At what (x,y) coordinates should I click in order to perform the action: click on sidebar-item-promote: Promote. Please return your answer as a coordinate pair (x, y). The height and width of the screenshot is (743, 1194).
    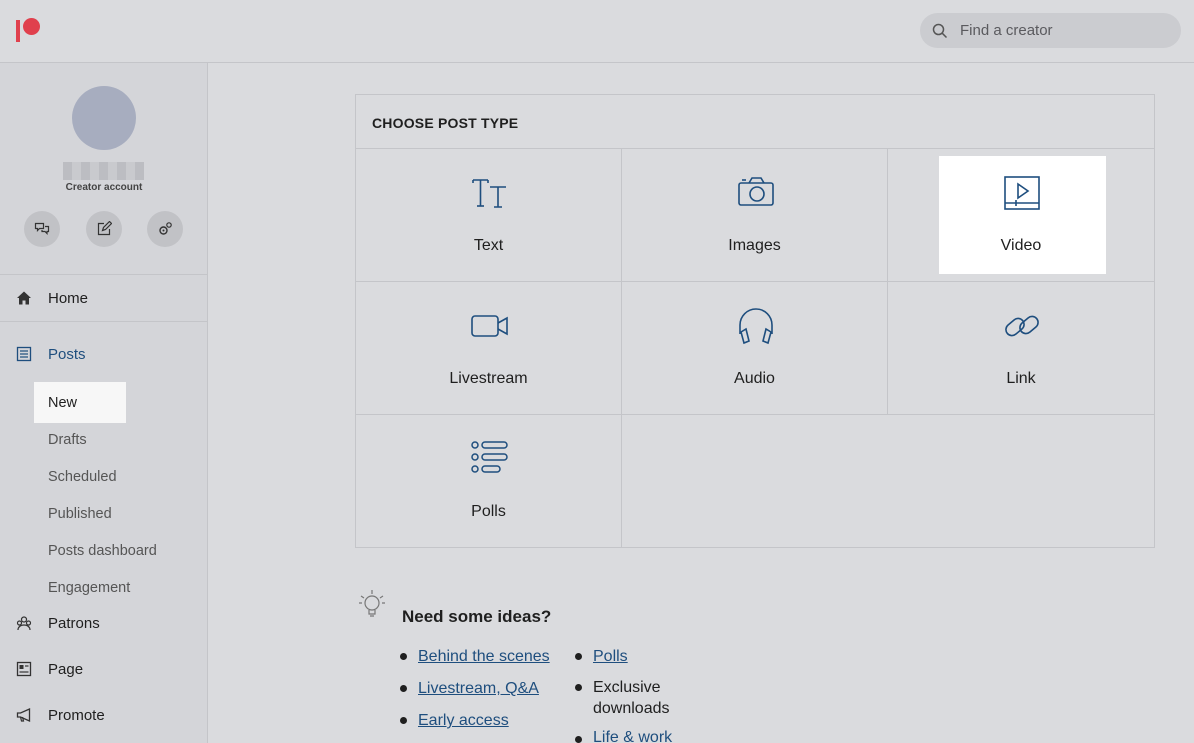
    Looking at the image, I should click on (104, 715).